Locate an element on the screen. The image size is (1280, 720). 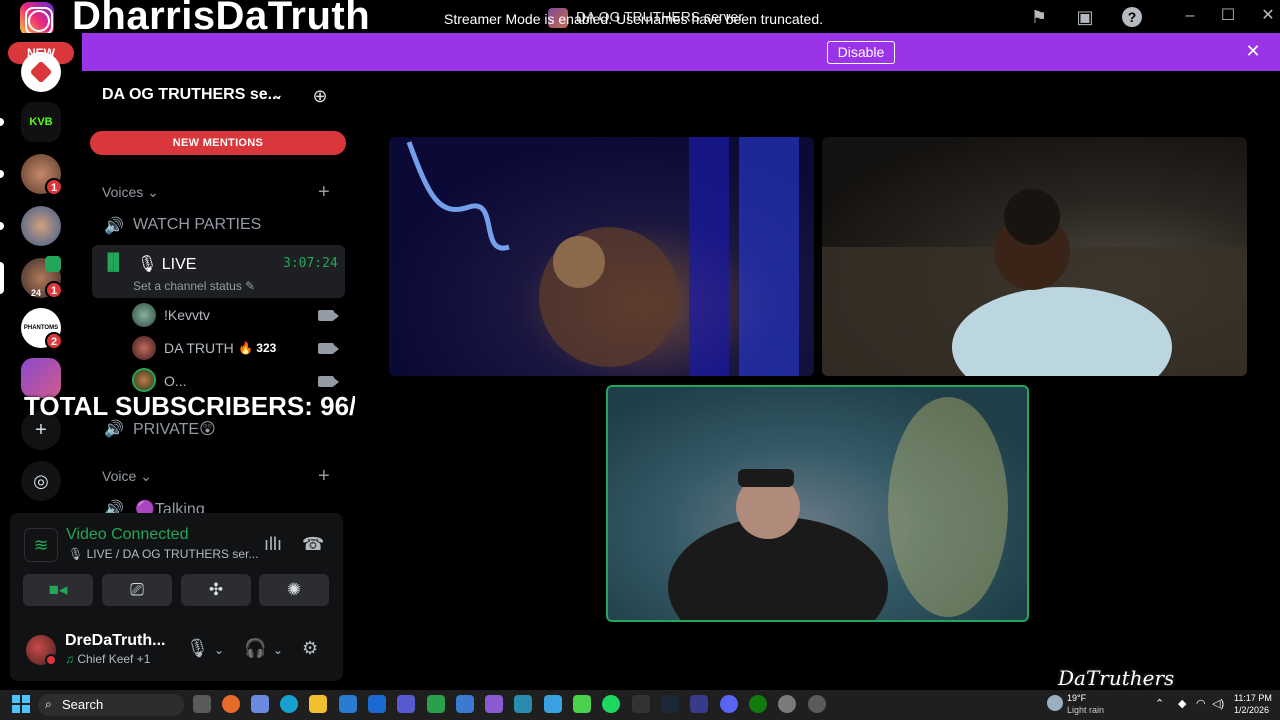
taskbar-search-input: Search is located at coordinates (111, 705).